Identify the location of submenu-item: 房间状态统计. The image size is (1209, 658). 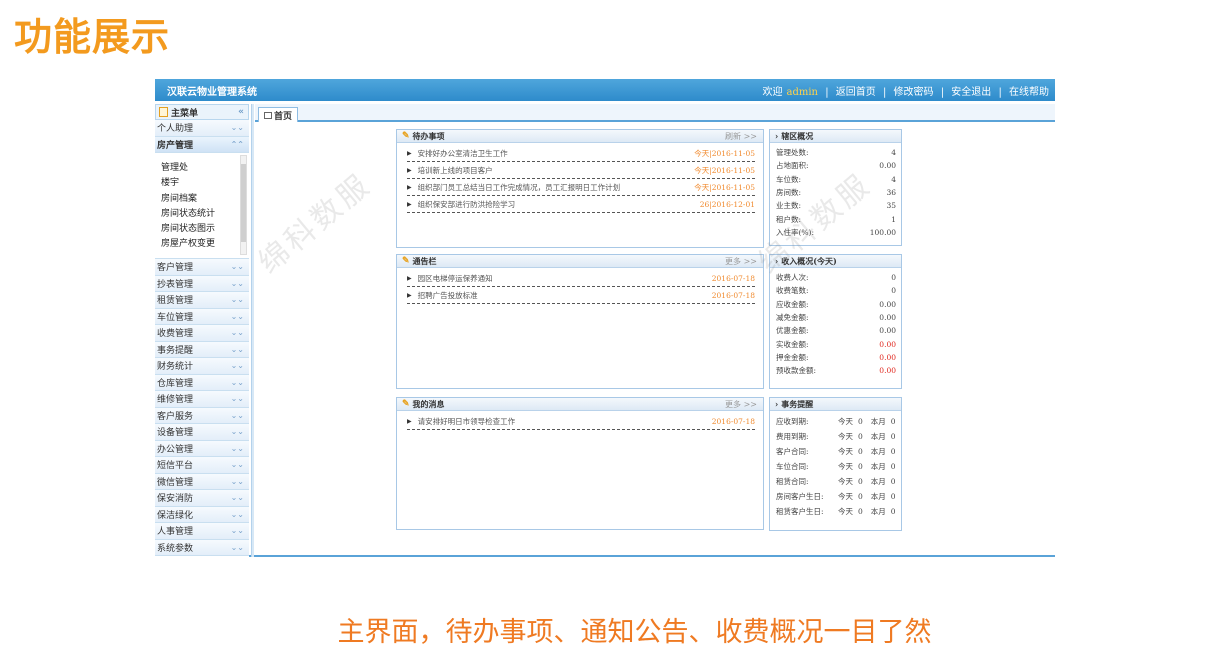
(202, 214).